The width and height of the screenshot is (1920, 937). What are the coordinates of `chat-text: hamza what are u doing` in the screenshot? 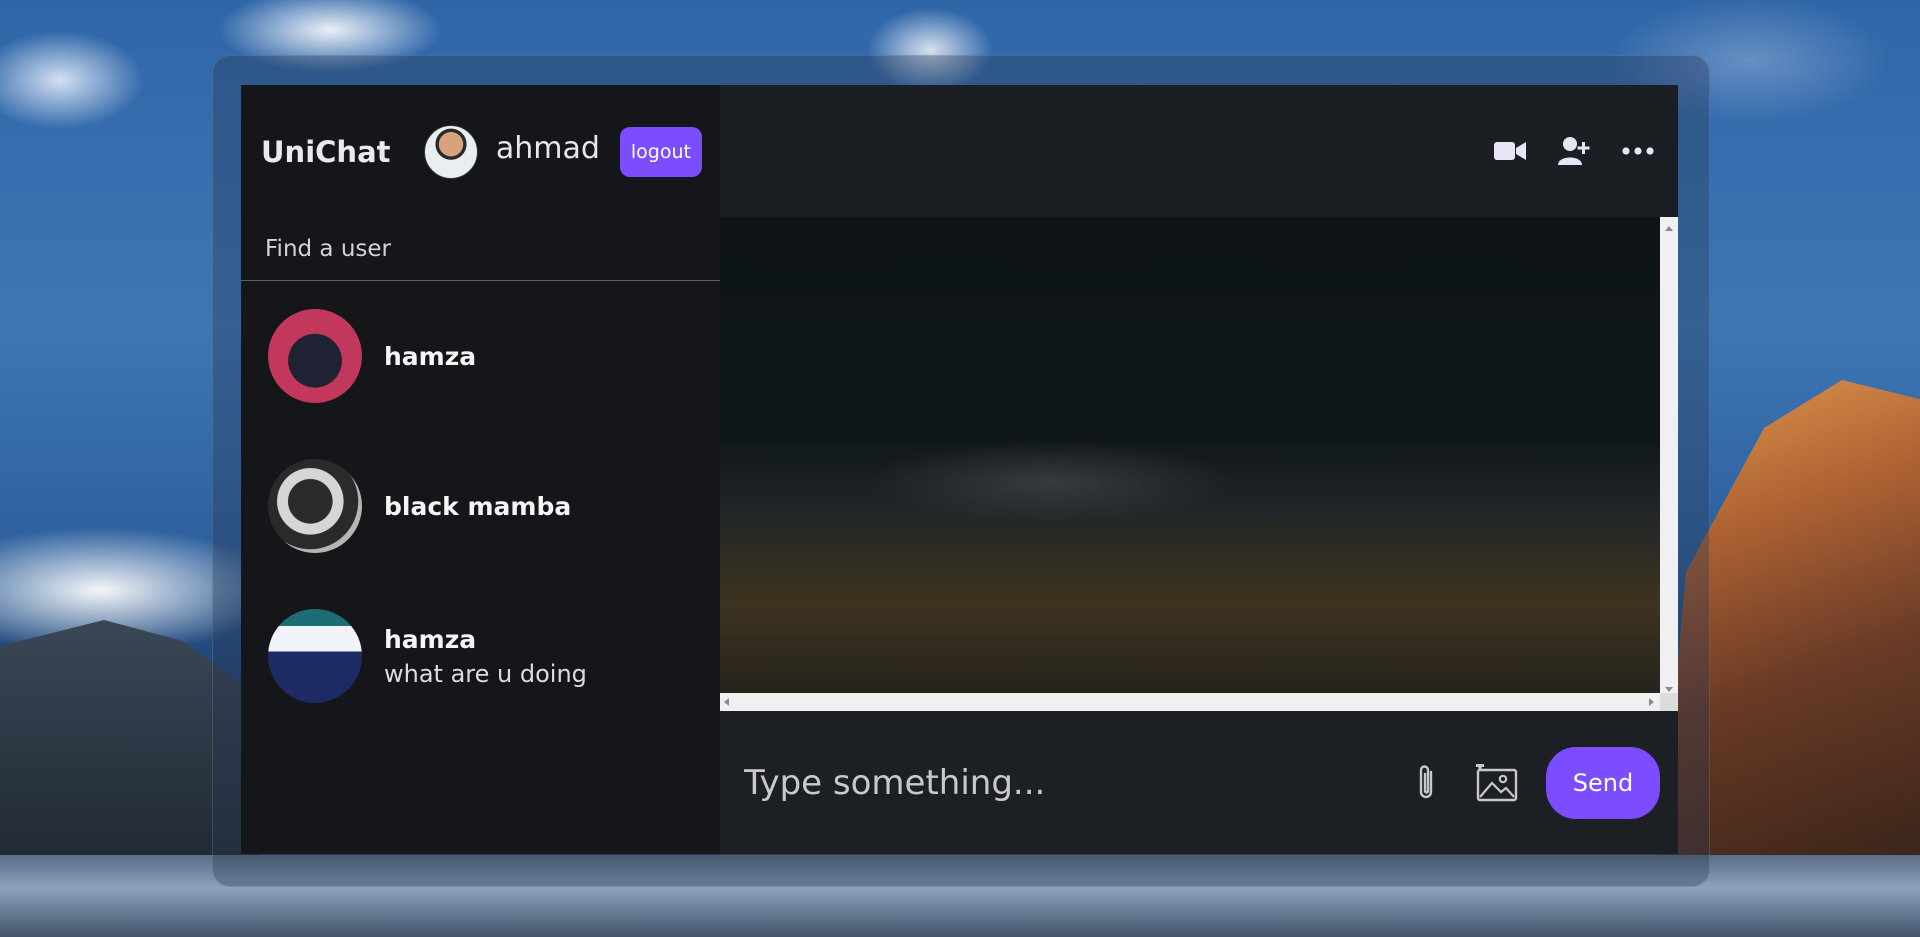 It's located at (485, 656).